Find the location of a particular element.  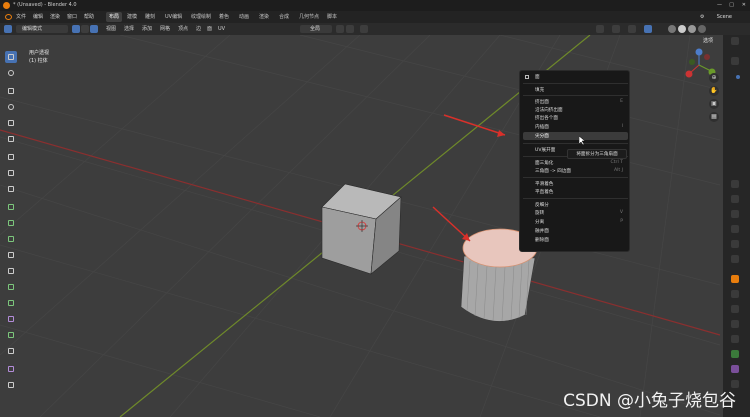

annotate-tool-icon is located at coordinates (11, 157).